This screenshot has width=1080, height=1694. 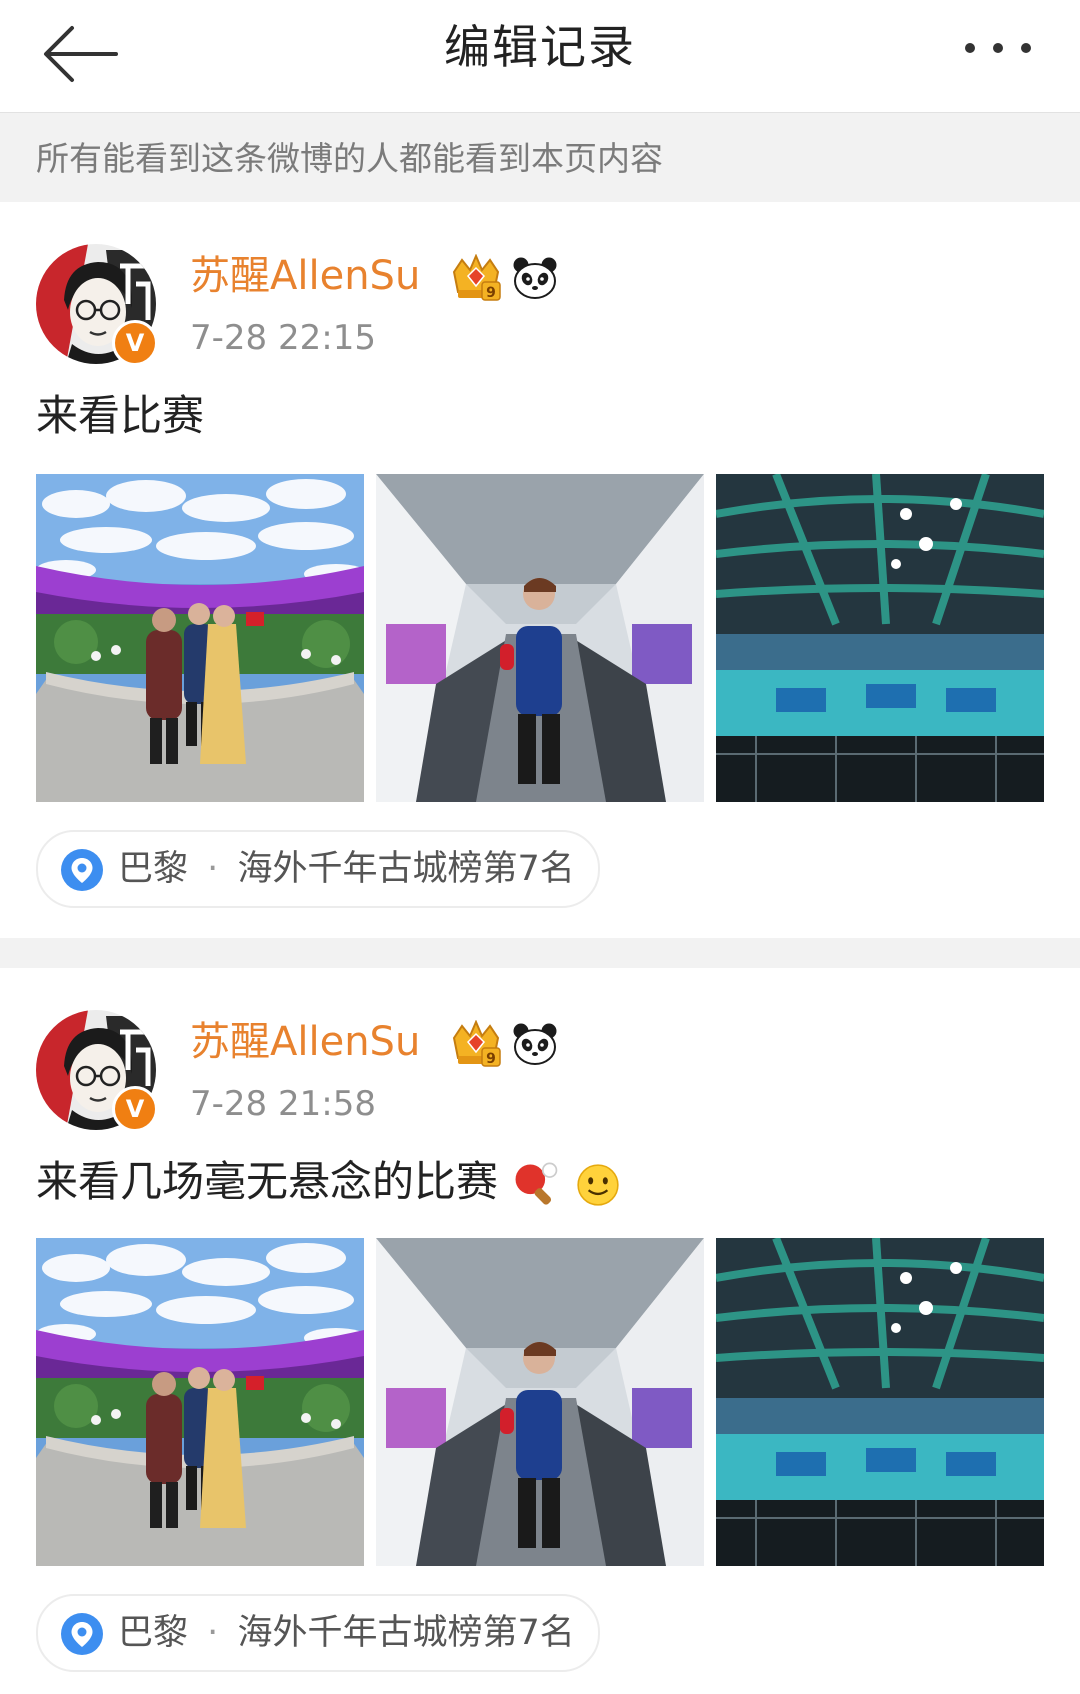 I want to click on post-text: 来看比赛, so click(x=120, y=415).